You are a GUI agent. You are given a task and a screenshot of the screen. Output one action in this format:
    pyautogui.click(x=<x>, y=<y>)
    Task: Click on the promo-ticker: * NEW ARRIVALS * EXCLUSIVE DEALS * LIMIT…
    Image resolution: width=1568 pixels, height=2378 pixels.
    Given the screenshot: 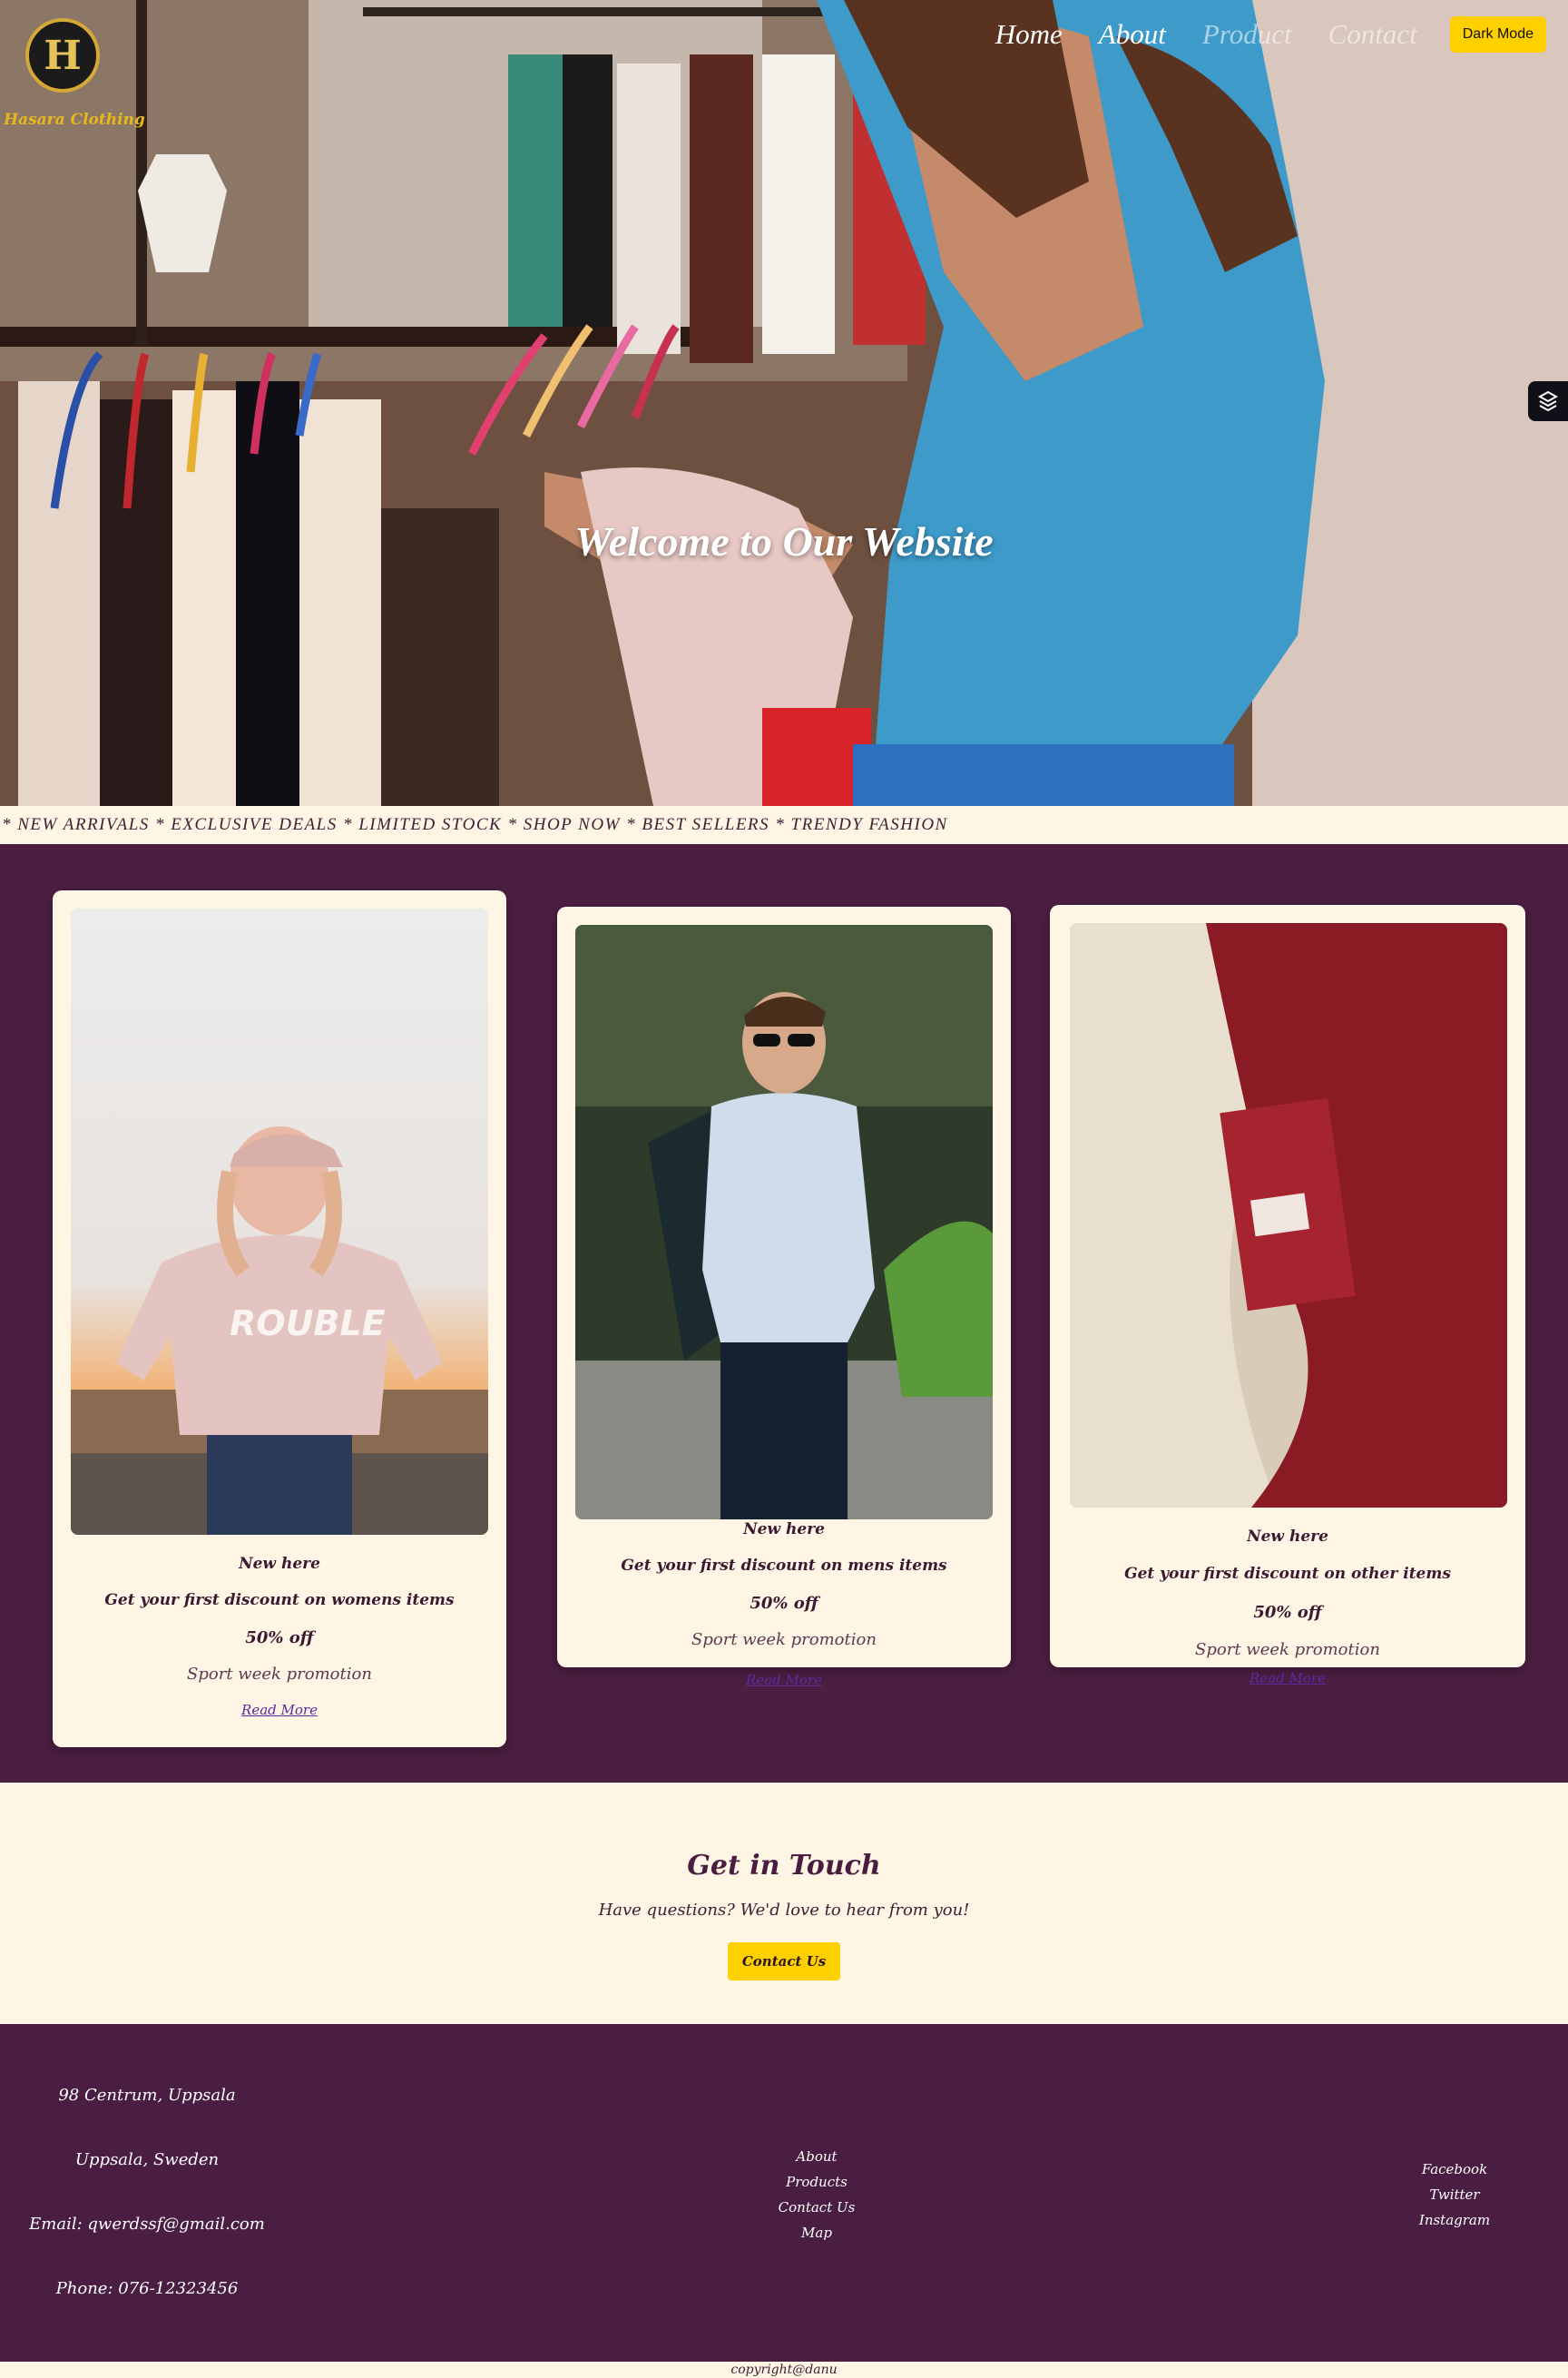 What is the action you would take?
    pyautogui.click(x=784, y=825)
    